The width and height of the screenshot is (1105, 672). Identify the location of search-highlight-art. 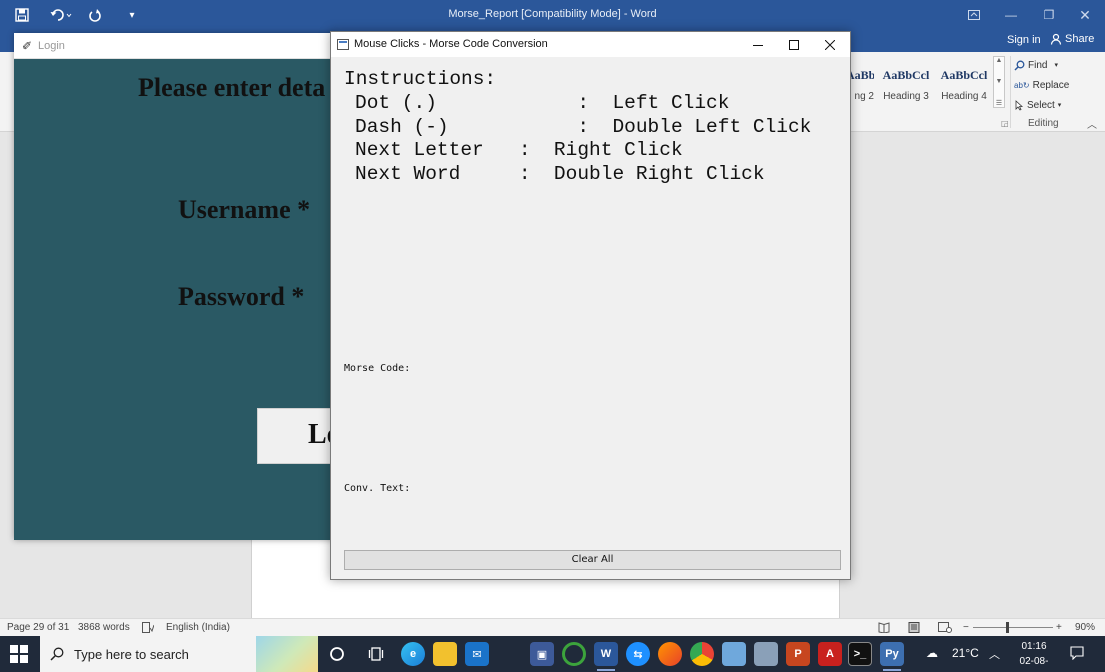
(287, 654).